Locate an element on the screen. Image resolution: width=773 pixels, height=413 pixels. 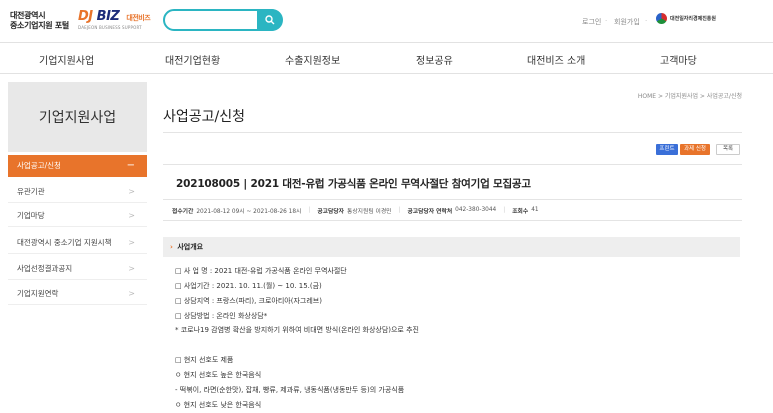
brand-sub: DAEJEON BUSINESS SUPPORT is located at coordinates (110, 27).